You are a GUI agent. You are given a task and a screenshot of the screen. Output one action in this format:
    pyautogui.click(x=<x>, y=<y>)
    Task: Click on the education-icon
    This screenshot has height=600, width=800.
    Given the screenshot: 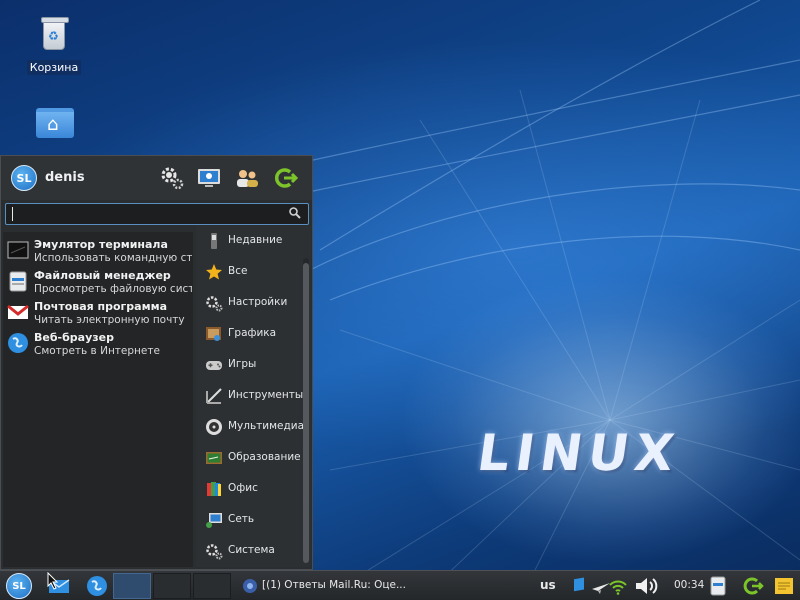 What is the action you would take?
    pyautogui.click(x=214, y=458)
    